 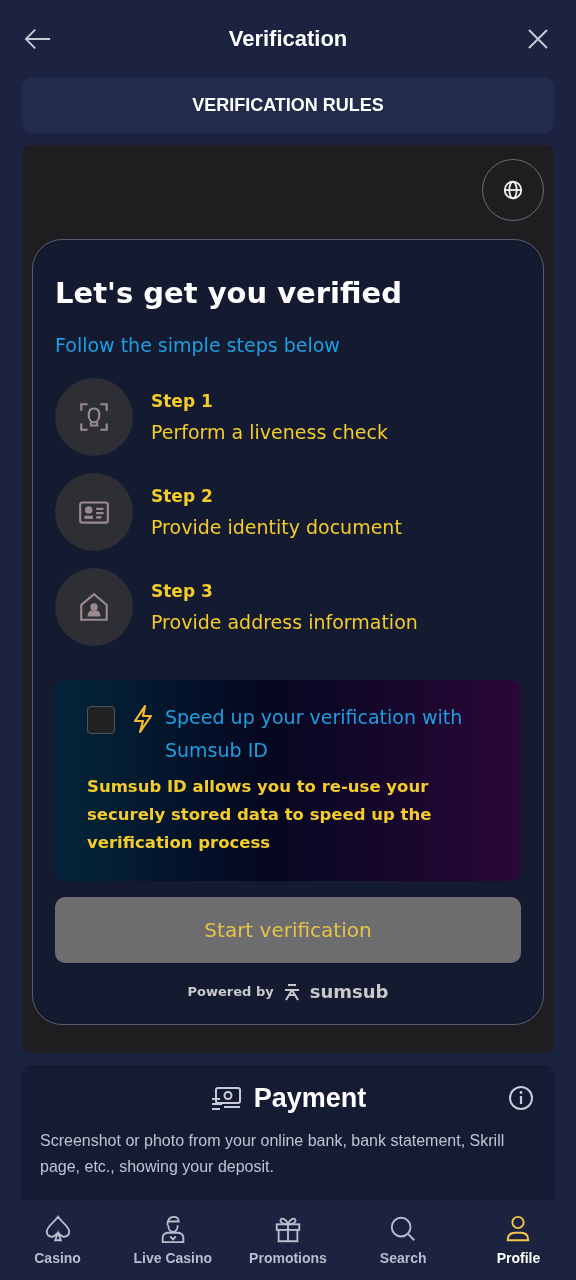 What do you see at coordinates (521, 1098) in the screenshot?
I see `info-icon` at bounding box center [521, 1098].